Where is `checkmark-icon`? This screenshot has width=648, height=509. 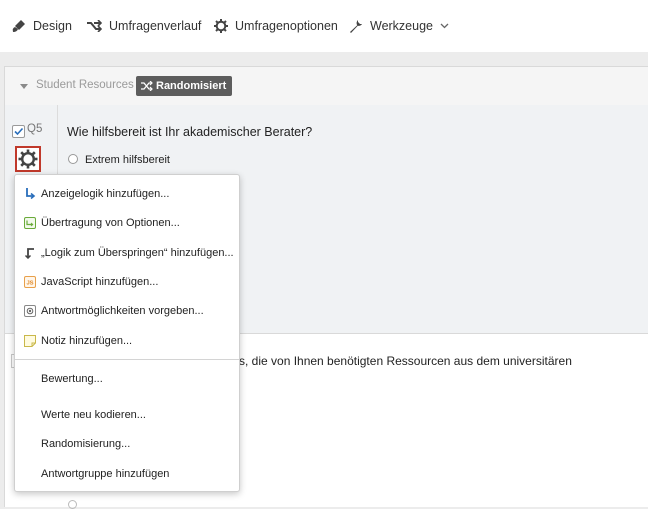
checkmark-icon is located at coordinates (19, 131).